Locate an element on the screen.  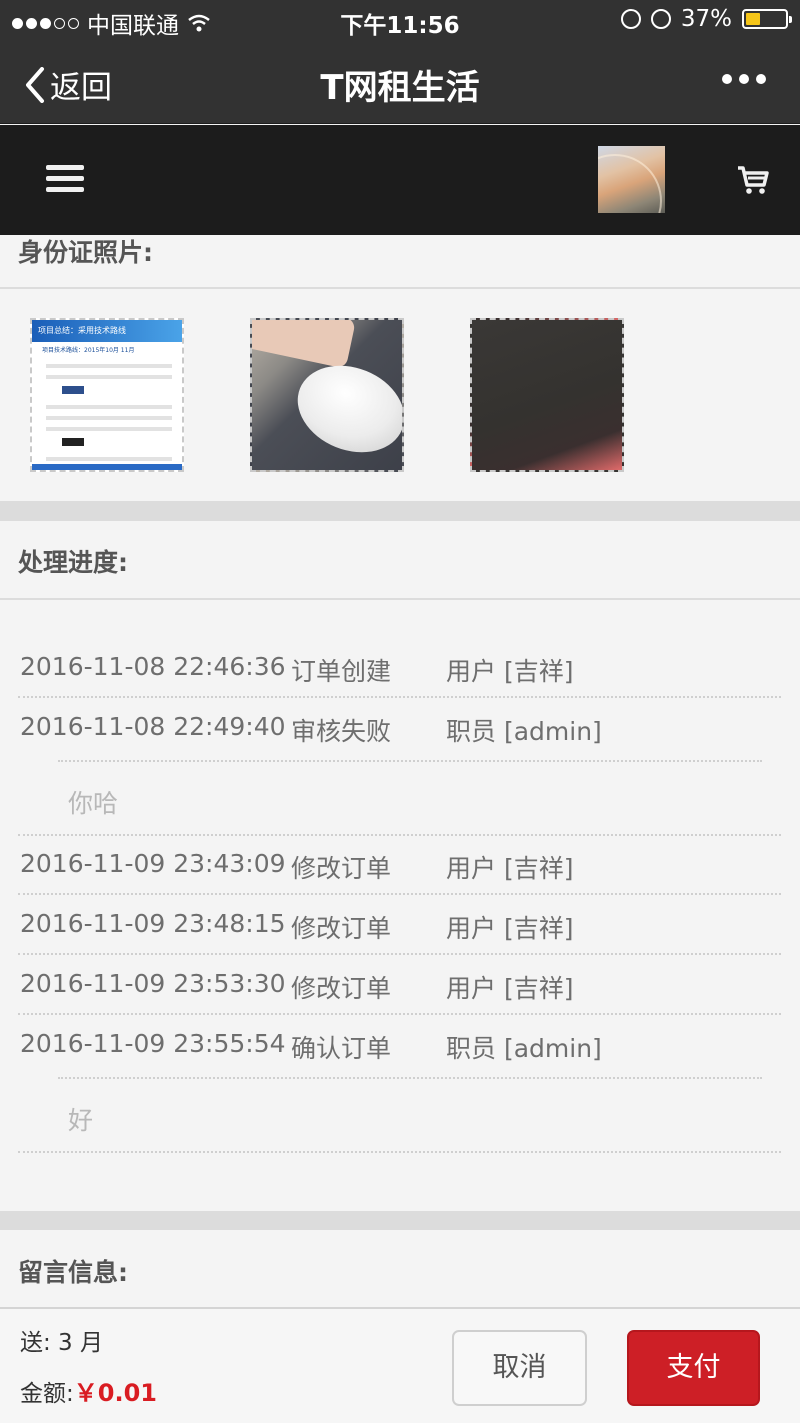
shopping-cart-icon is located at coordinates (753, 180).